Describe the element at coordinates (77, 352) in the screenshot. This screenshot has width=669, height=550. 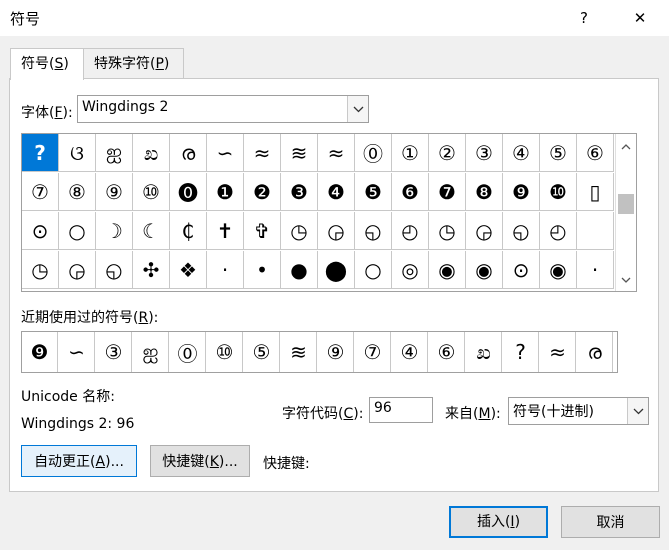
I see `recent-symbol-cell: ∽` at that location.